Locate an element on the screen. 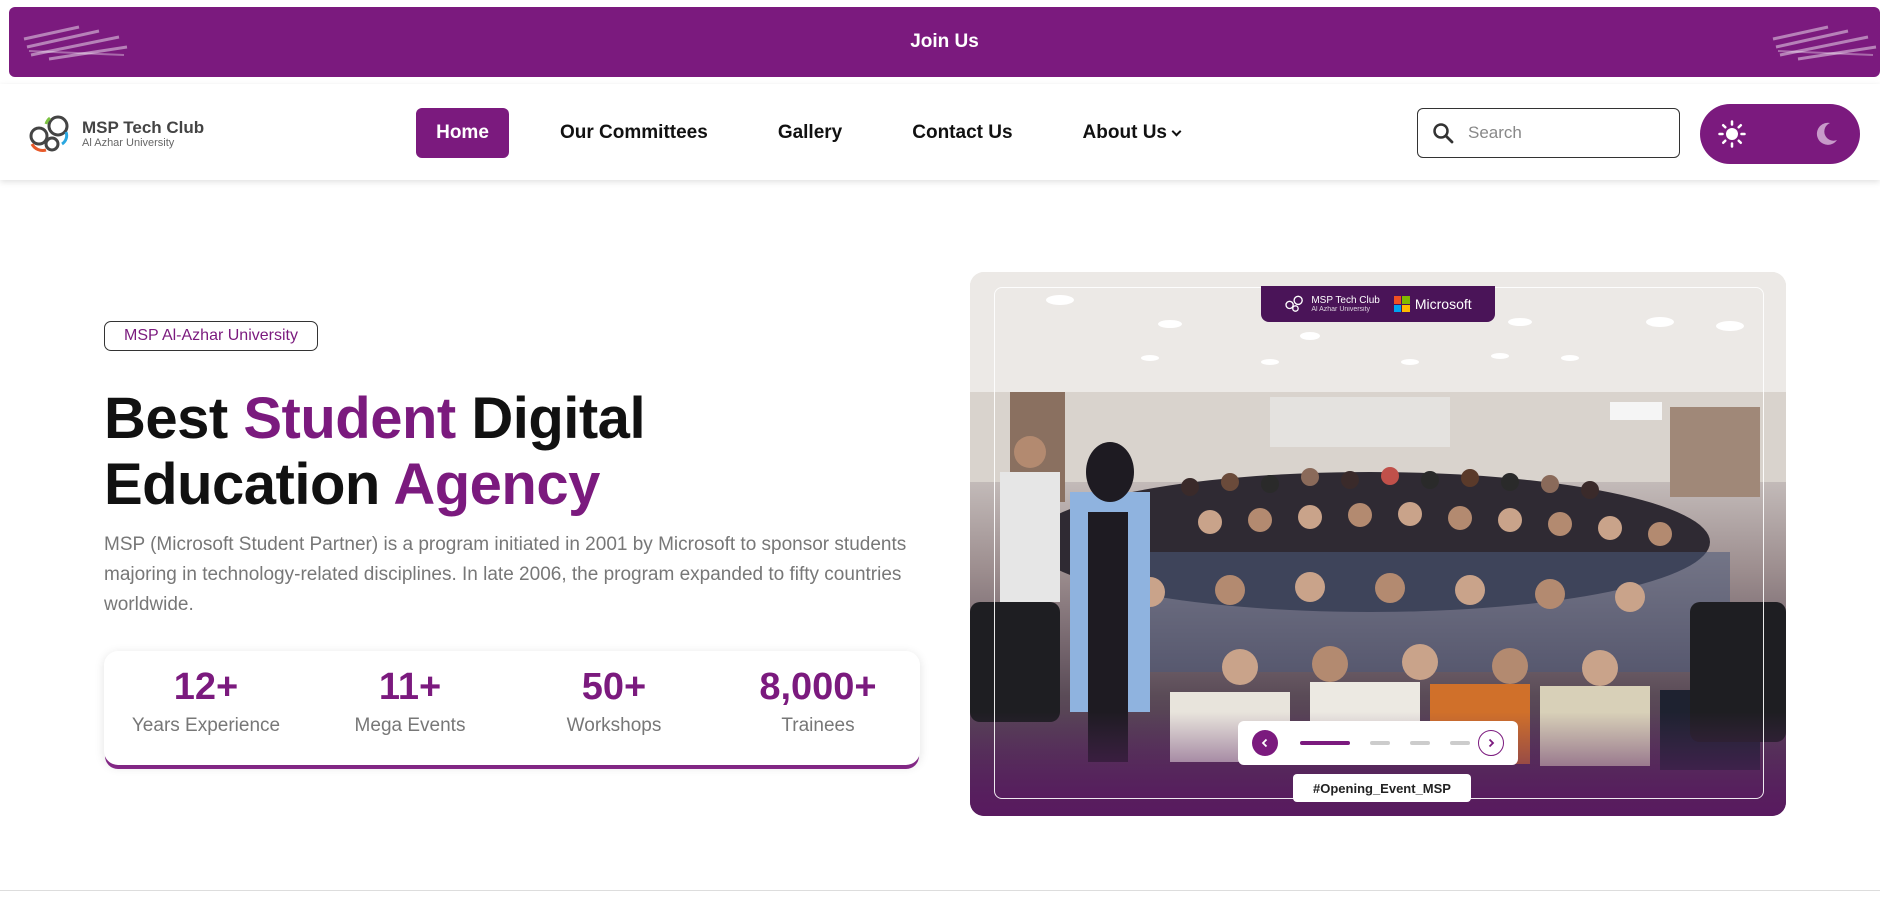 This screenshot has width=1880, height=900. search-icon is located at coordinates (1443, 133).